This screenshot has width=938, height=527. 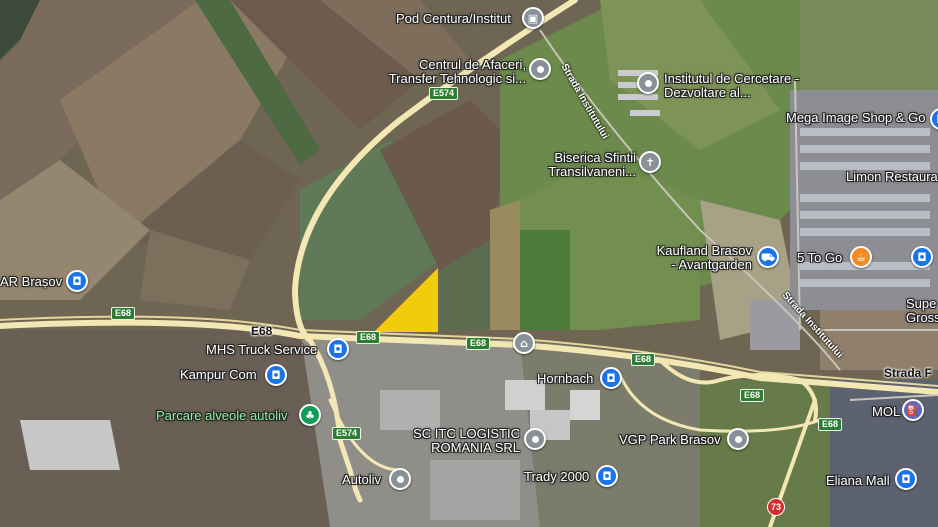 What do you see at coordinates (222, 416) in the screenshot?
I see `parcare-label: Parcare alveole autoliv` at bounding box center [222, 416].